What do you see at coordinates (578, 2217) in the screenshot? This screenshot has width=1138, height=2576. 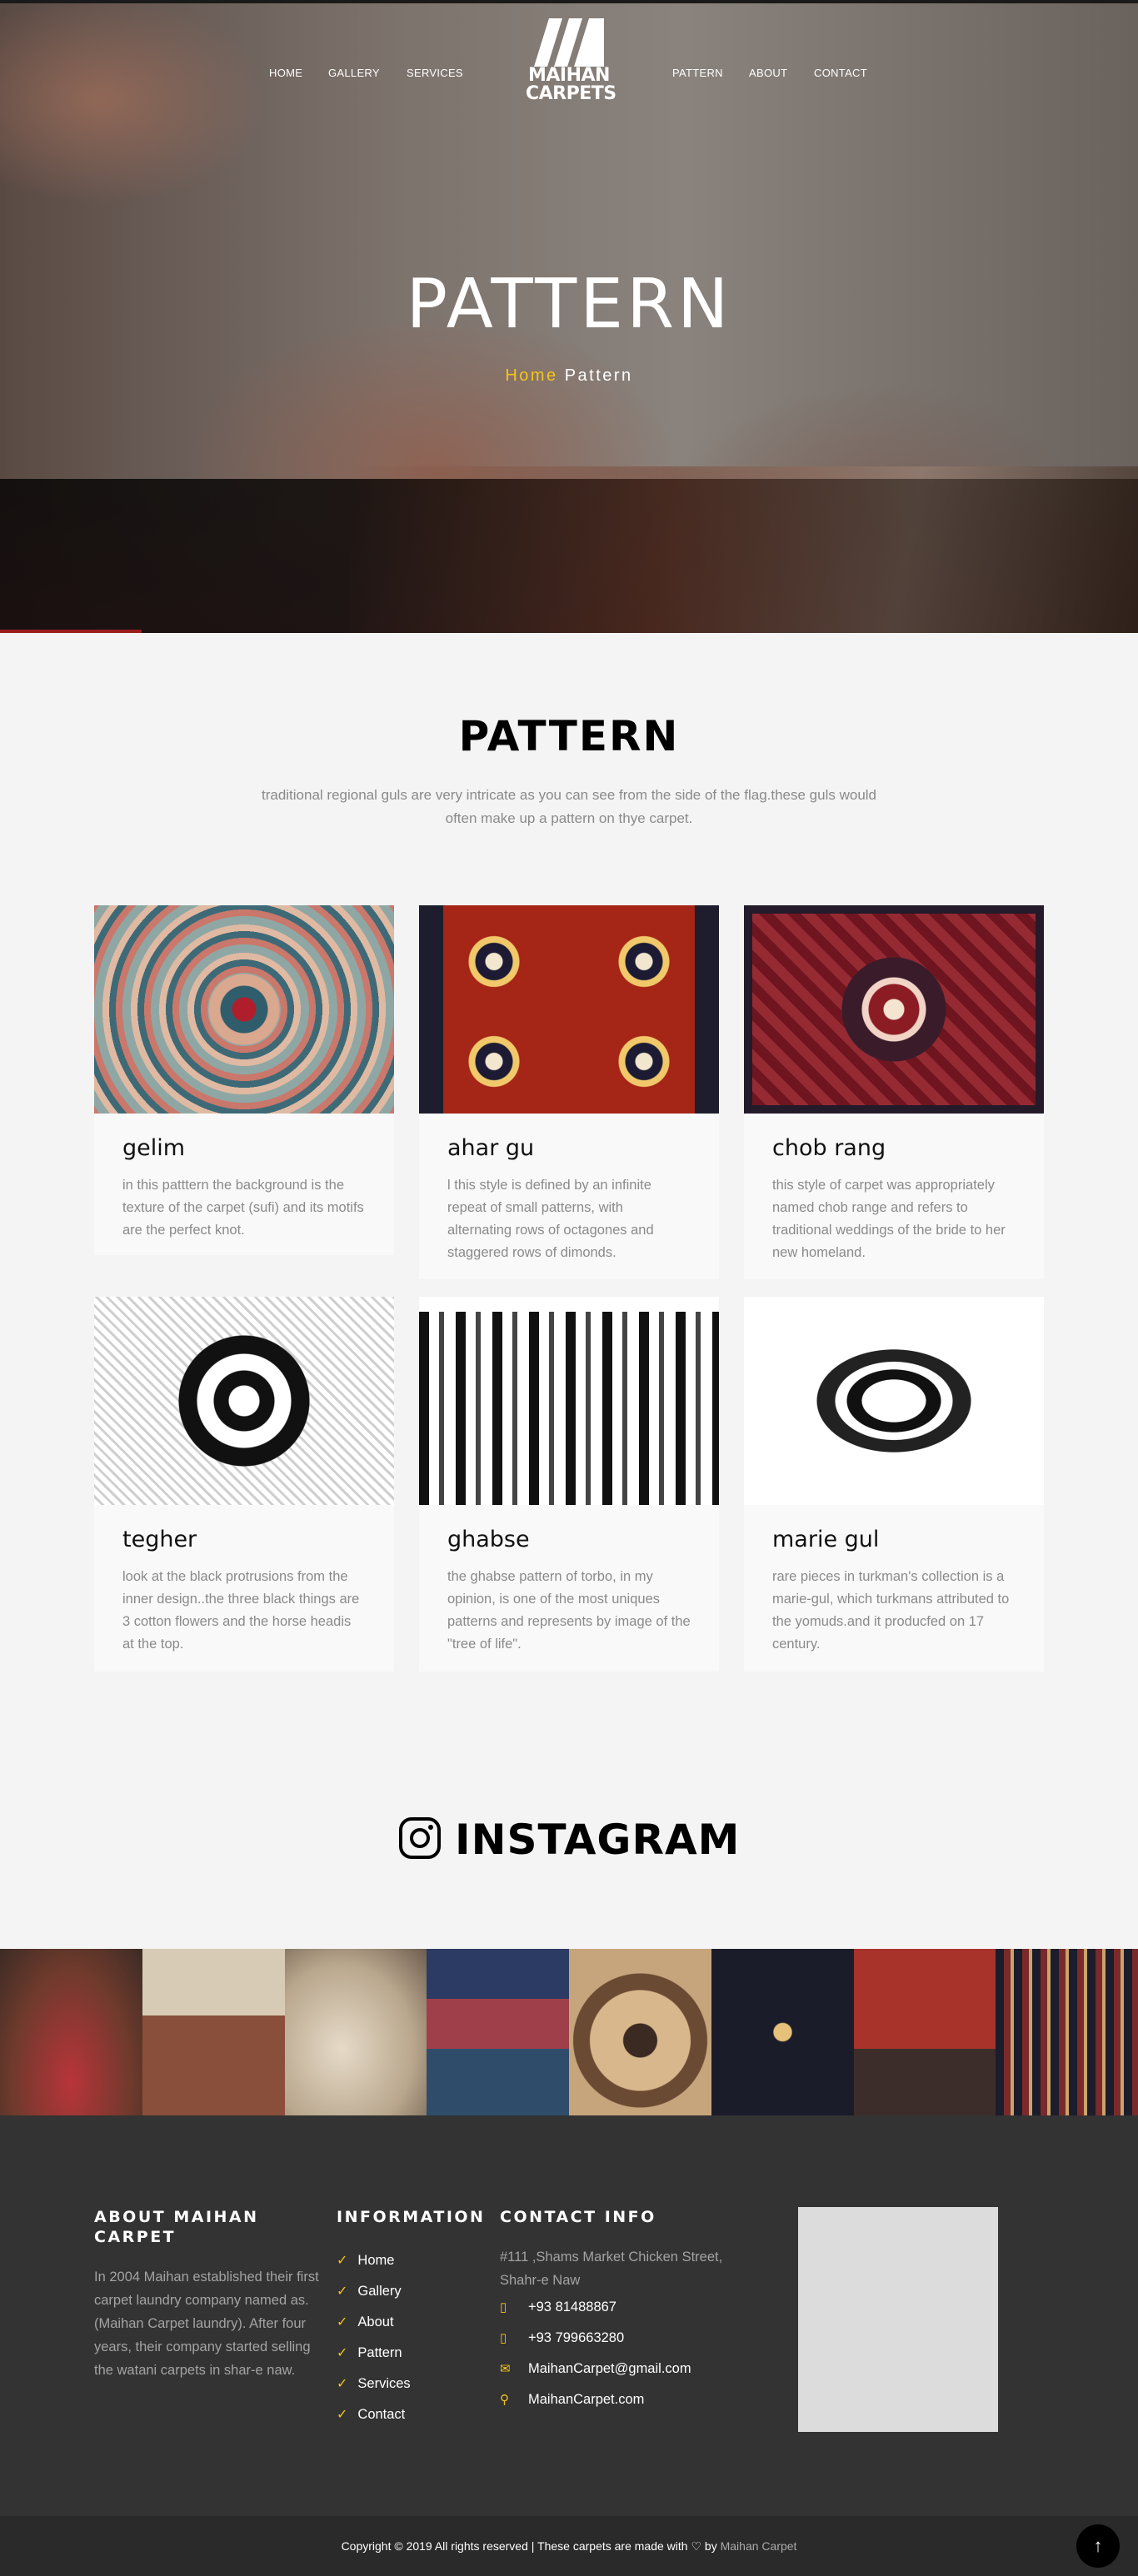 I see `footer-contact-title: CONTACT INFO` at bounding box center [578, 2217].